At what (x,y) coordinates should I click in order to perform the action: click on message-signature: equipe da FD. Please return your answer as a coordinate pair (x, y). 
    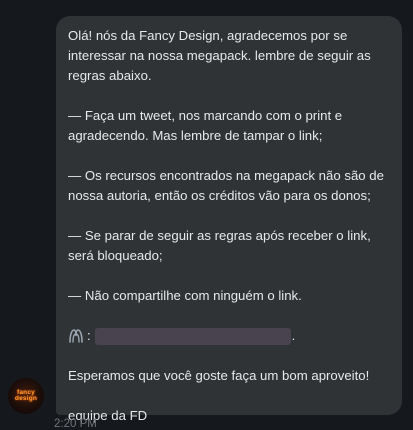
    Looking at the image, I should click on (108, 415).